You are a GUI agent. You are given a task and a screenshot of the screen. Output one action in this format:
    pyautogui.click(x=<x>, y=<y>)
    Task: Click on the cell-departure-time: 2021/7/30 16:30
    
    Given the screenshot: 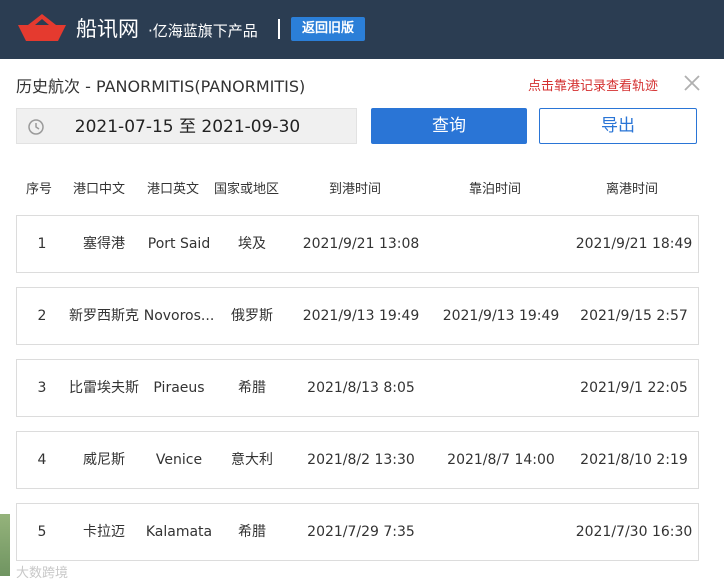 What is the action you would take?
    pyautogui.click(x=634, y=532)
    